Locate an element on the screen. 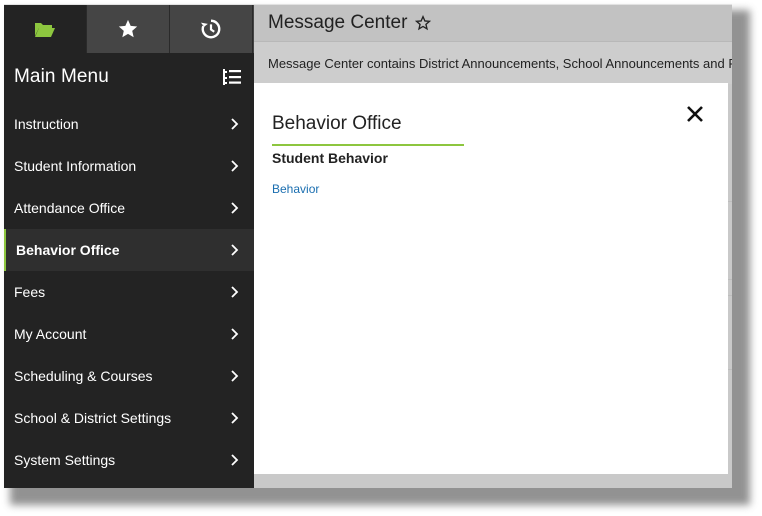  sidebar-item-attendance-office: Attendance Office is located at coordinates (129, 208).